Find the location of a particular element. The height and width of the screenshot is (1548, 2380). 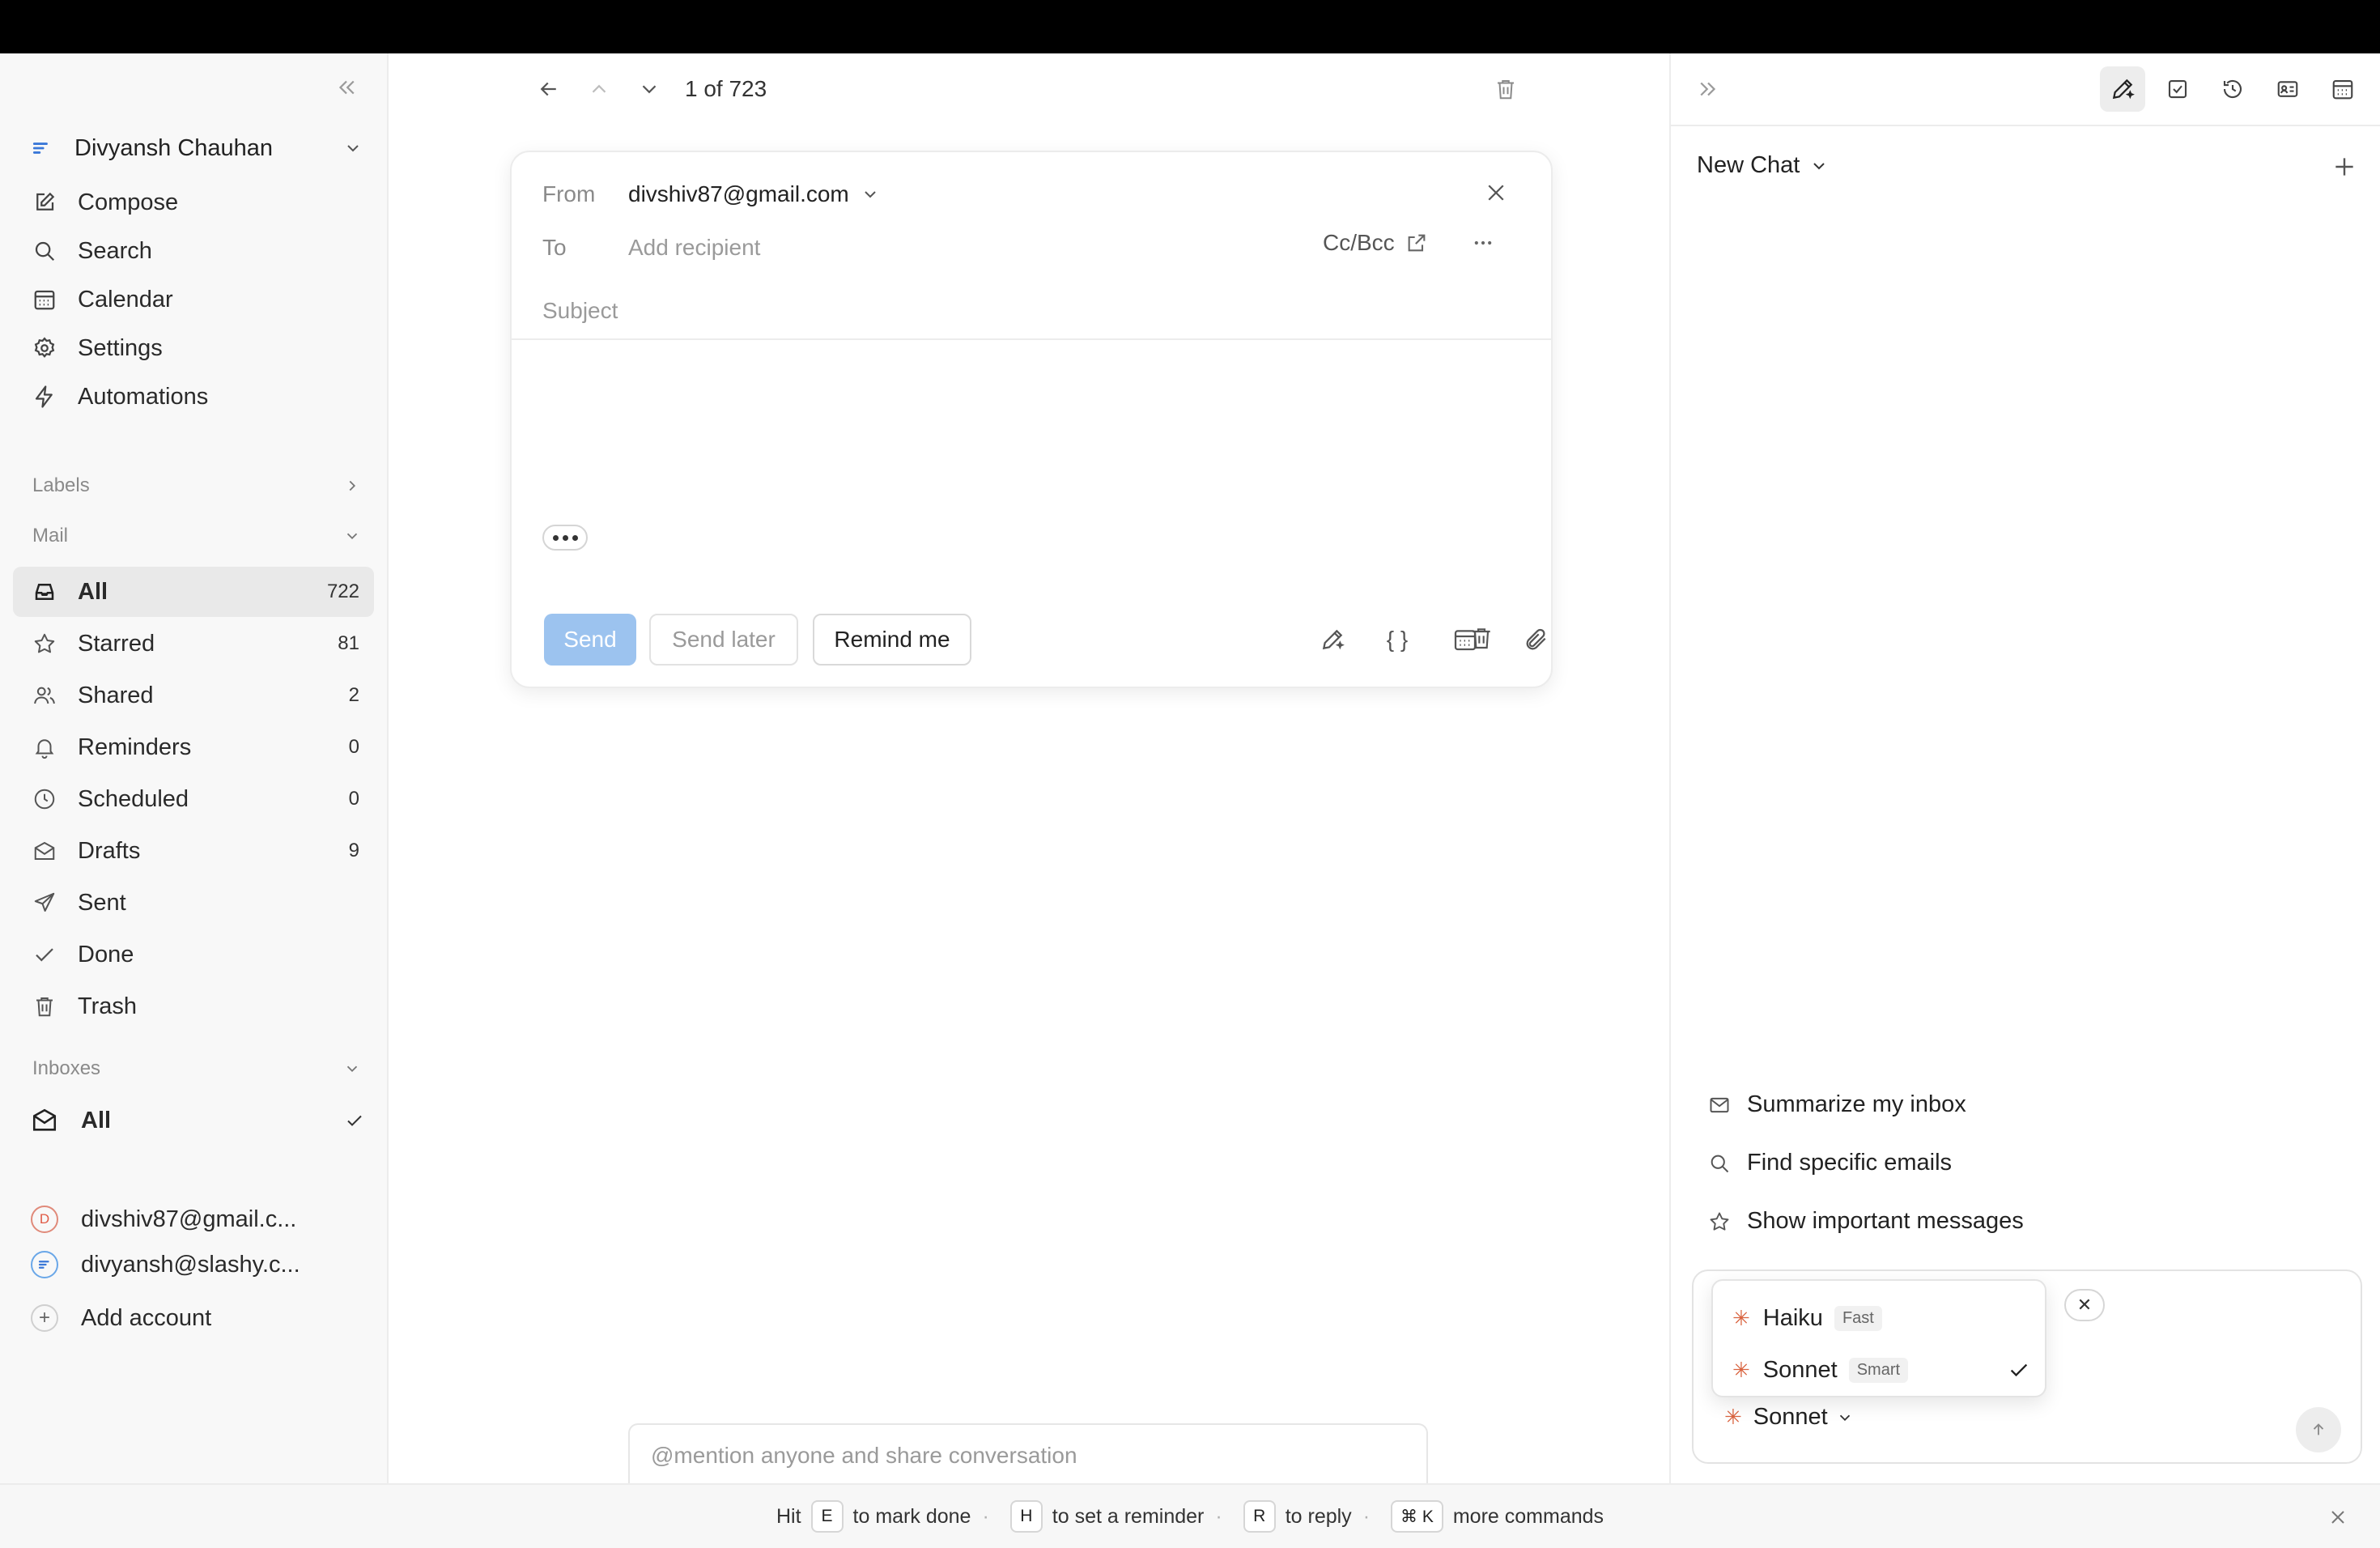

account-logo-icon is located at coordinates (41, 149).